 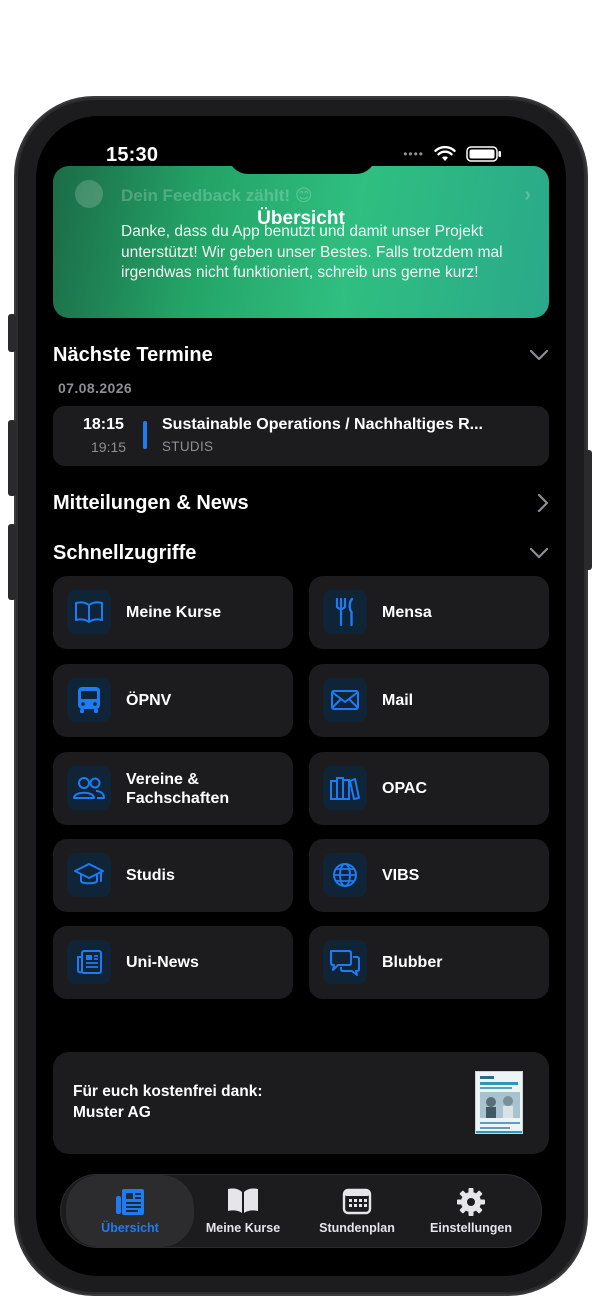 I want to click on chat-bubbles-icon, so click(x=345, y=962).